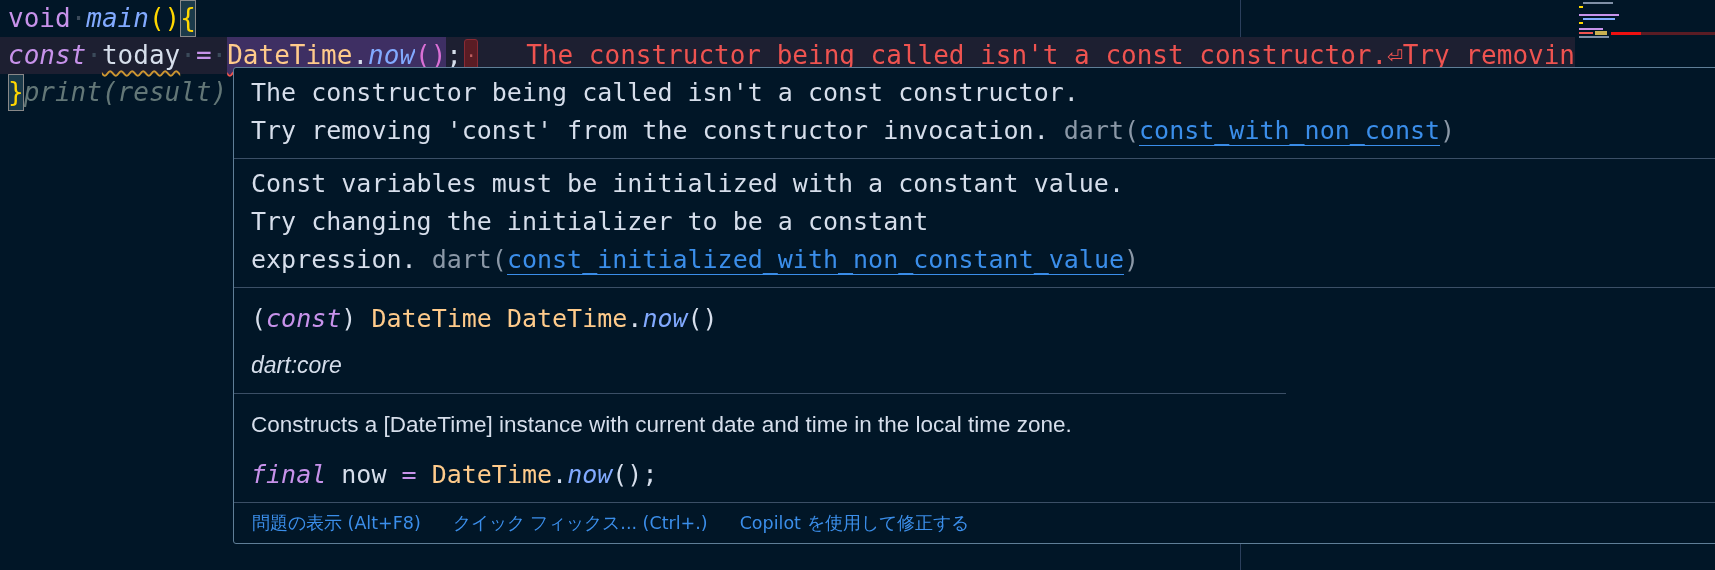 This screenshot has width=1715, height=570. I want to click on rule-link: const_initialized_with_non_constant_value, so click(815, 260).